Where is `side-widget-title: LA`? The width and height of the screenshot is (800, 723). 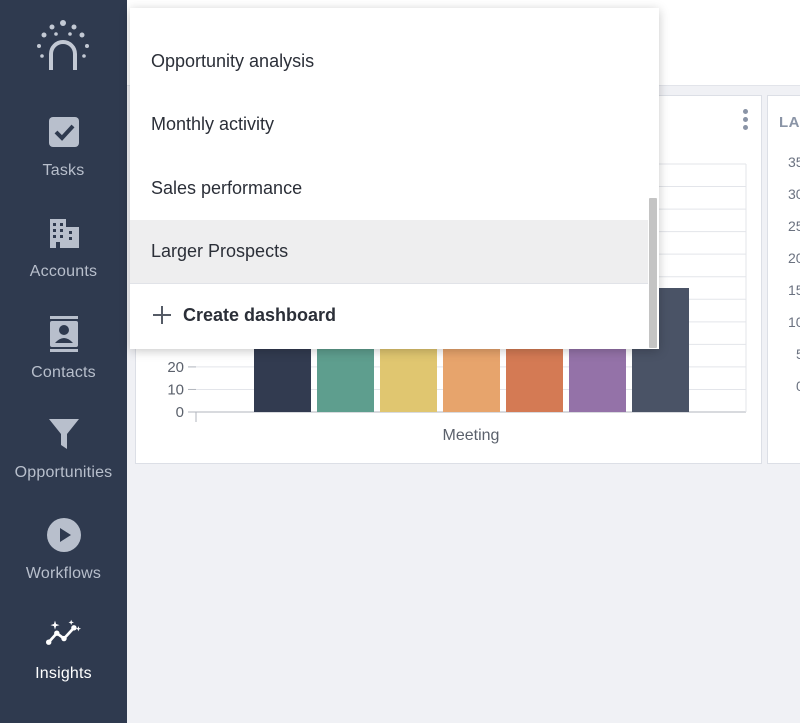
side-widget-title: LA is located at coordinates (789, 122).